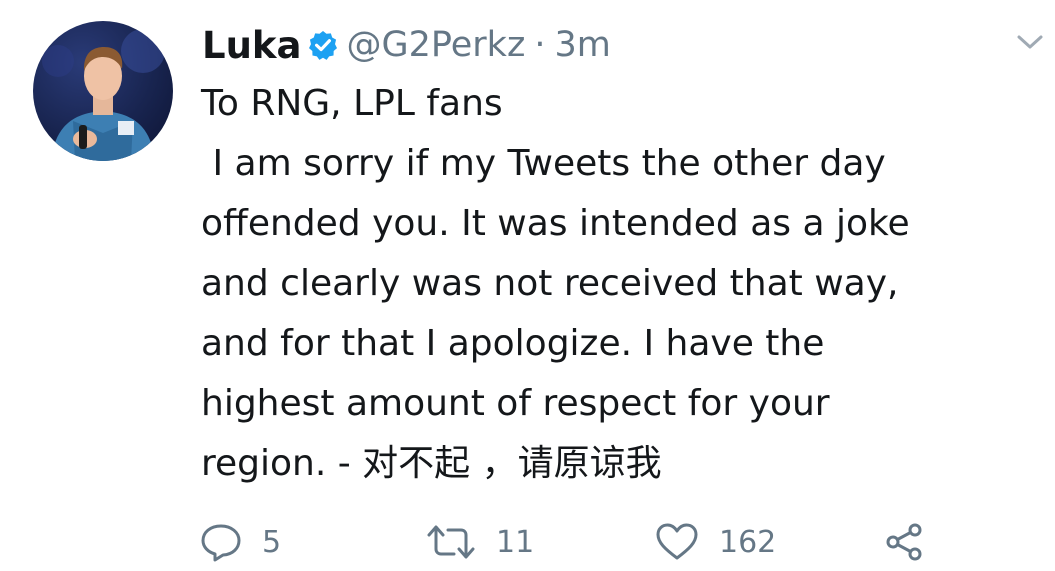 The height and width of the screenshot is (571, 1055). I want to click on tweet-text-line: highest amount of respect for your, so click(515, 403).